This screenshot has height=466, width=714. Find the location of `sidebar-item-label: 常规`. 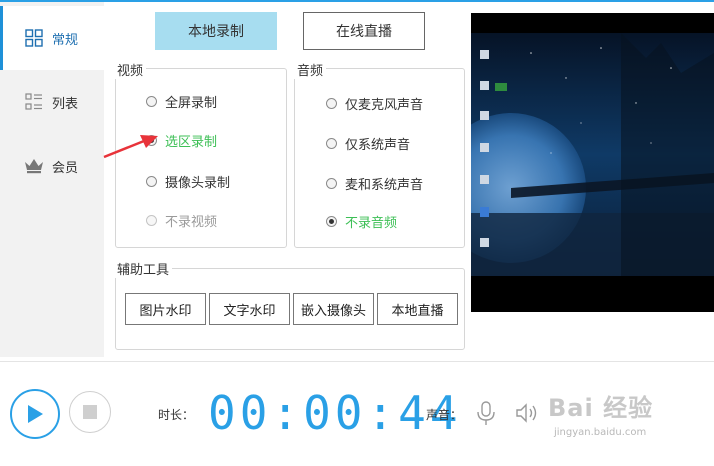

sidebar-item-label: 常规 is located at coordinates (65, 40).